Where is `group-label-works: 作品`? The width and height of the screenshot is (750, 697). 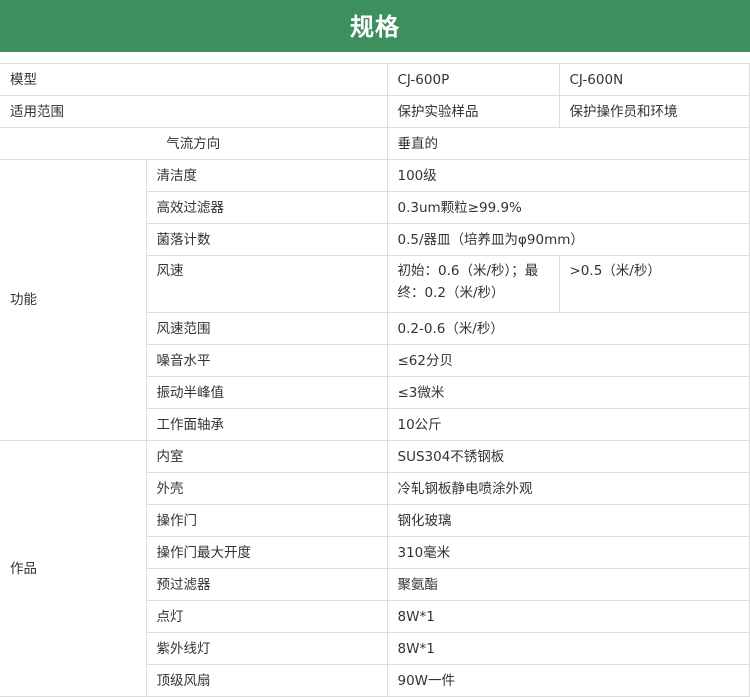 group-label-works: 作品 is located at coordinates (73, 568).